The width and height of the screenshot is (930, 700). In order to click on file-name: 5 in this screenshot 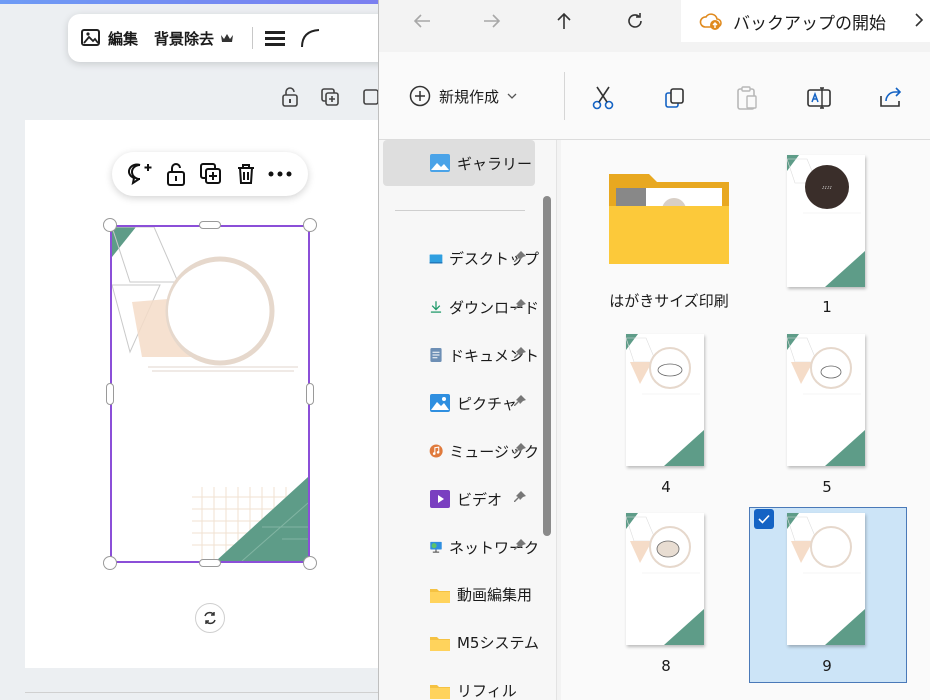, I will do `click(827, 487)`.